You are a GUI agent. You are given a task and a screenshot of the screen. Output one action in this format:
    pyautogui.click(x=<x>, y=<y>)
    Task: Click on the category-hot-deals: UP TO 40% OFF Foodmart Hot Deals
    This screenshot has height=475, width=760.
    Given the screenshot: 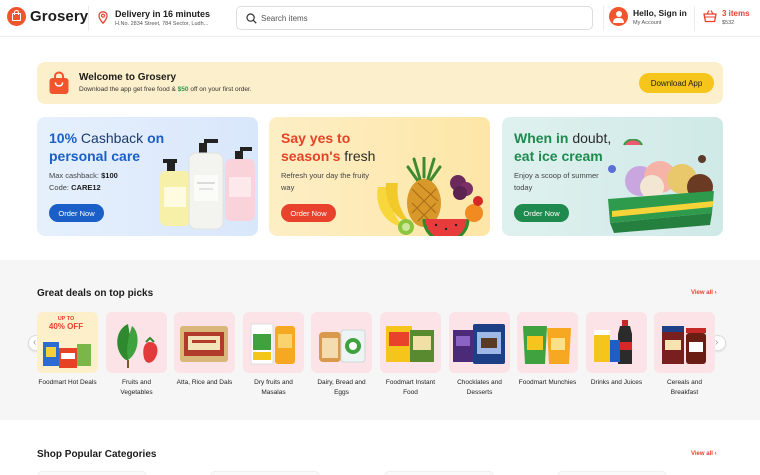 What is the action you would take?
    pyautogui.click(x=69, y=350)
    